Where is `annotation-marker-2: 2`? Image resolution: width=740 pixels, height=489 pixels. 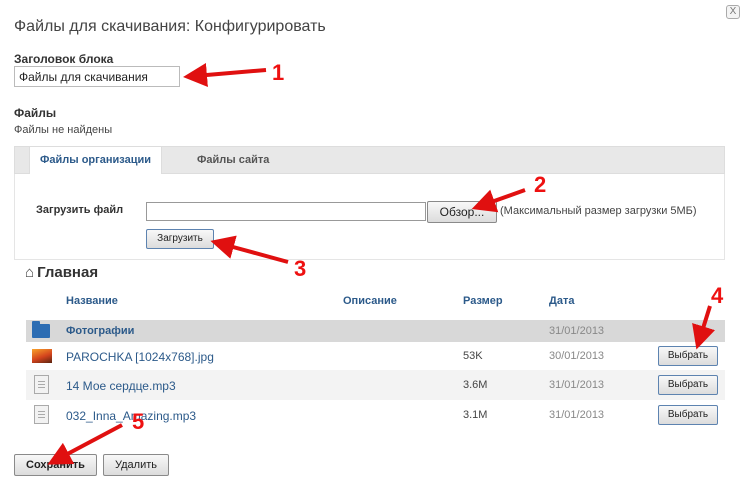
annotation-marker-2: 2 is located at coordinates (540, 184).